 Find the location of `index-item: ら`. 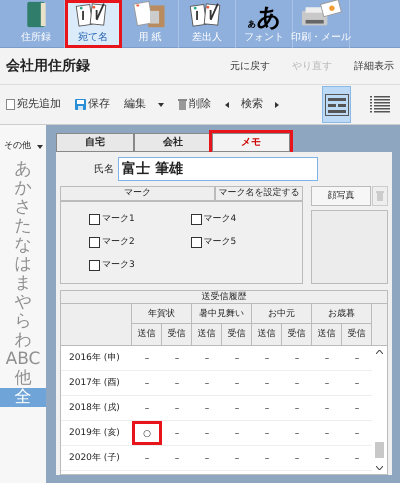

index-item: ら is located at coordinates (23, 321).